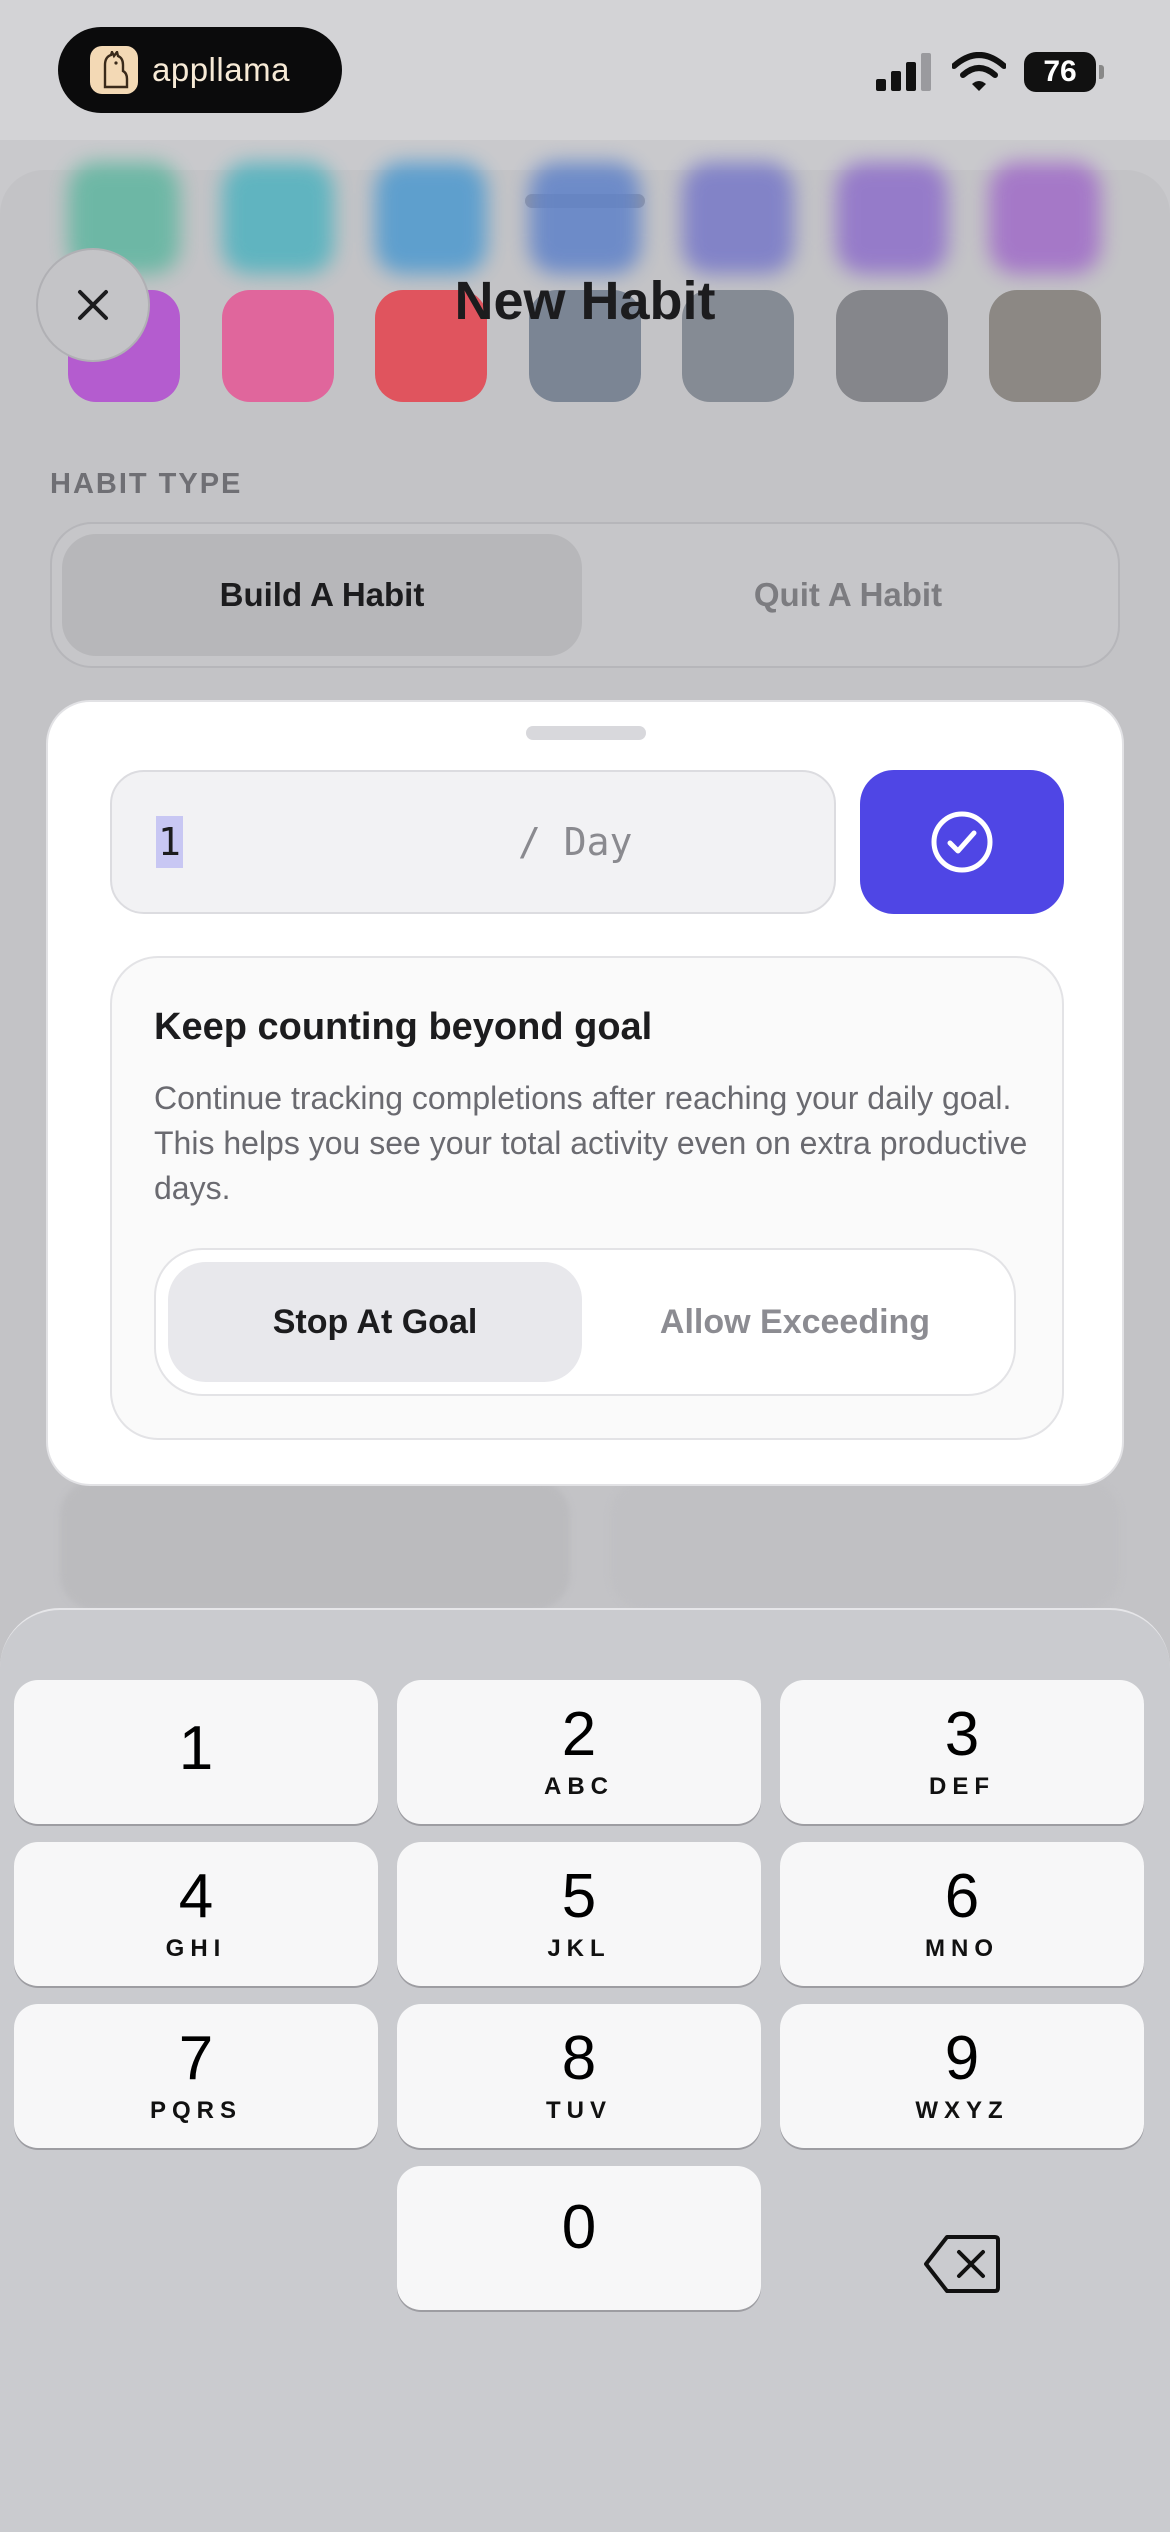 This screenshot has width=1170, height=2532. What do you see at coordinates (585, 1322) in the screenshot?
I see `exceed-mode-selector: Stop At Goal Allow Exceeding` at bounding box center [585, 1322].